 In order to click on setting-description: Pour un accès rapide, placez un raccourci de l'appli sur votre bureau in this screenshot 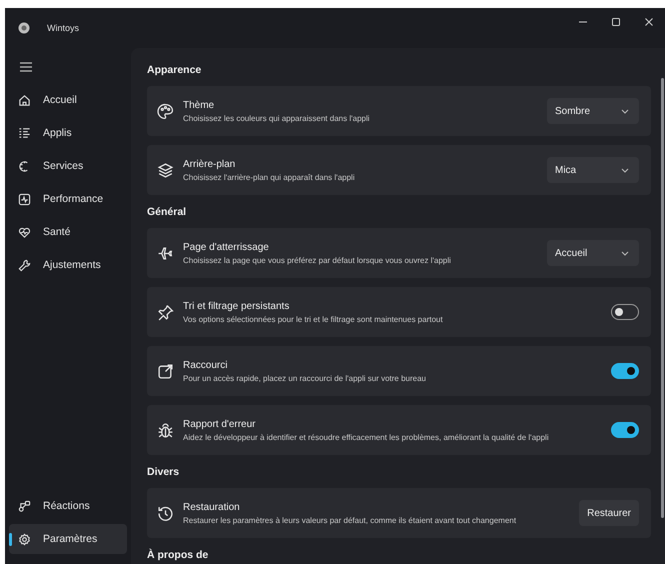, I will do `click(305, 378)`.